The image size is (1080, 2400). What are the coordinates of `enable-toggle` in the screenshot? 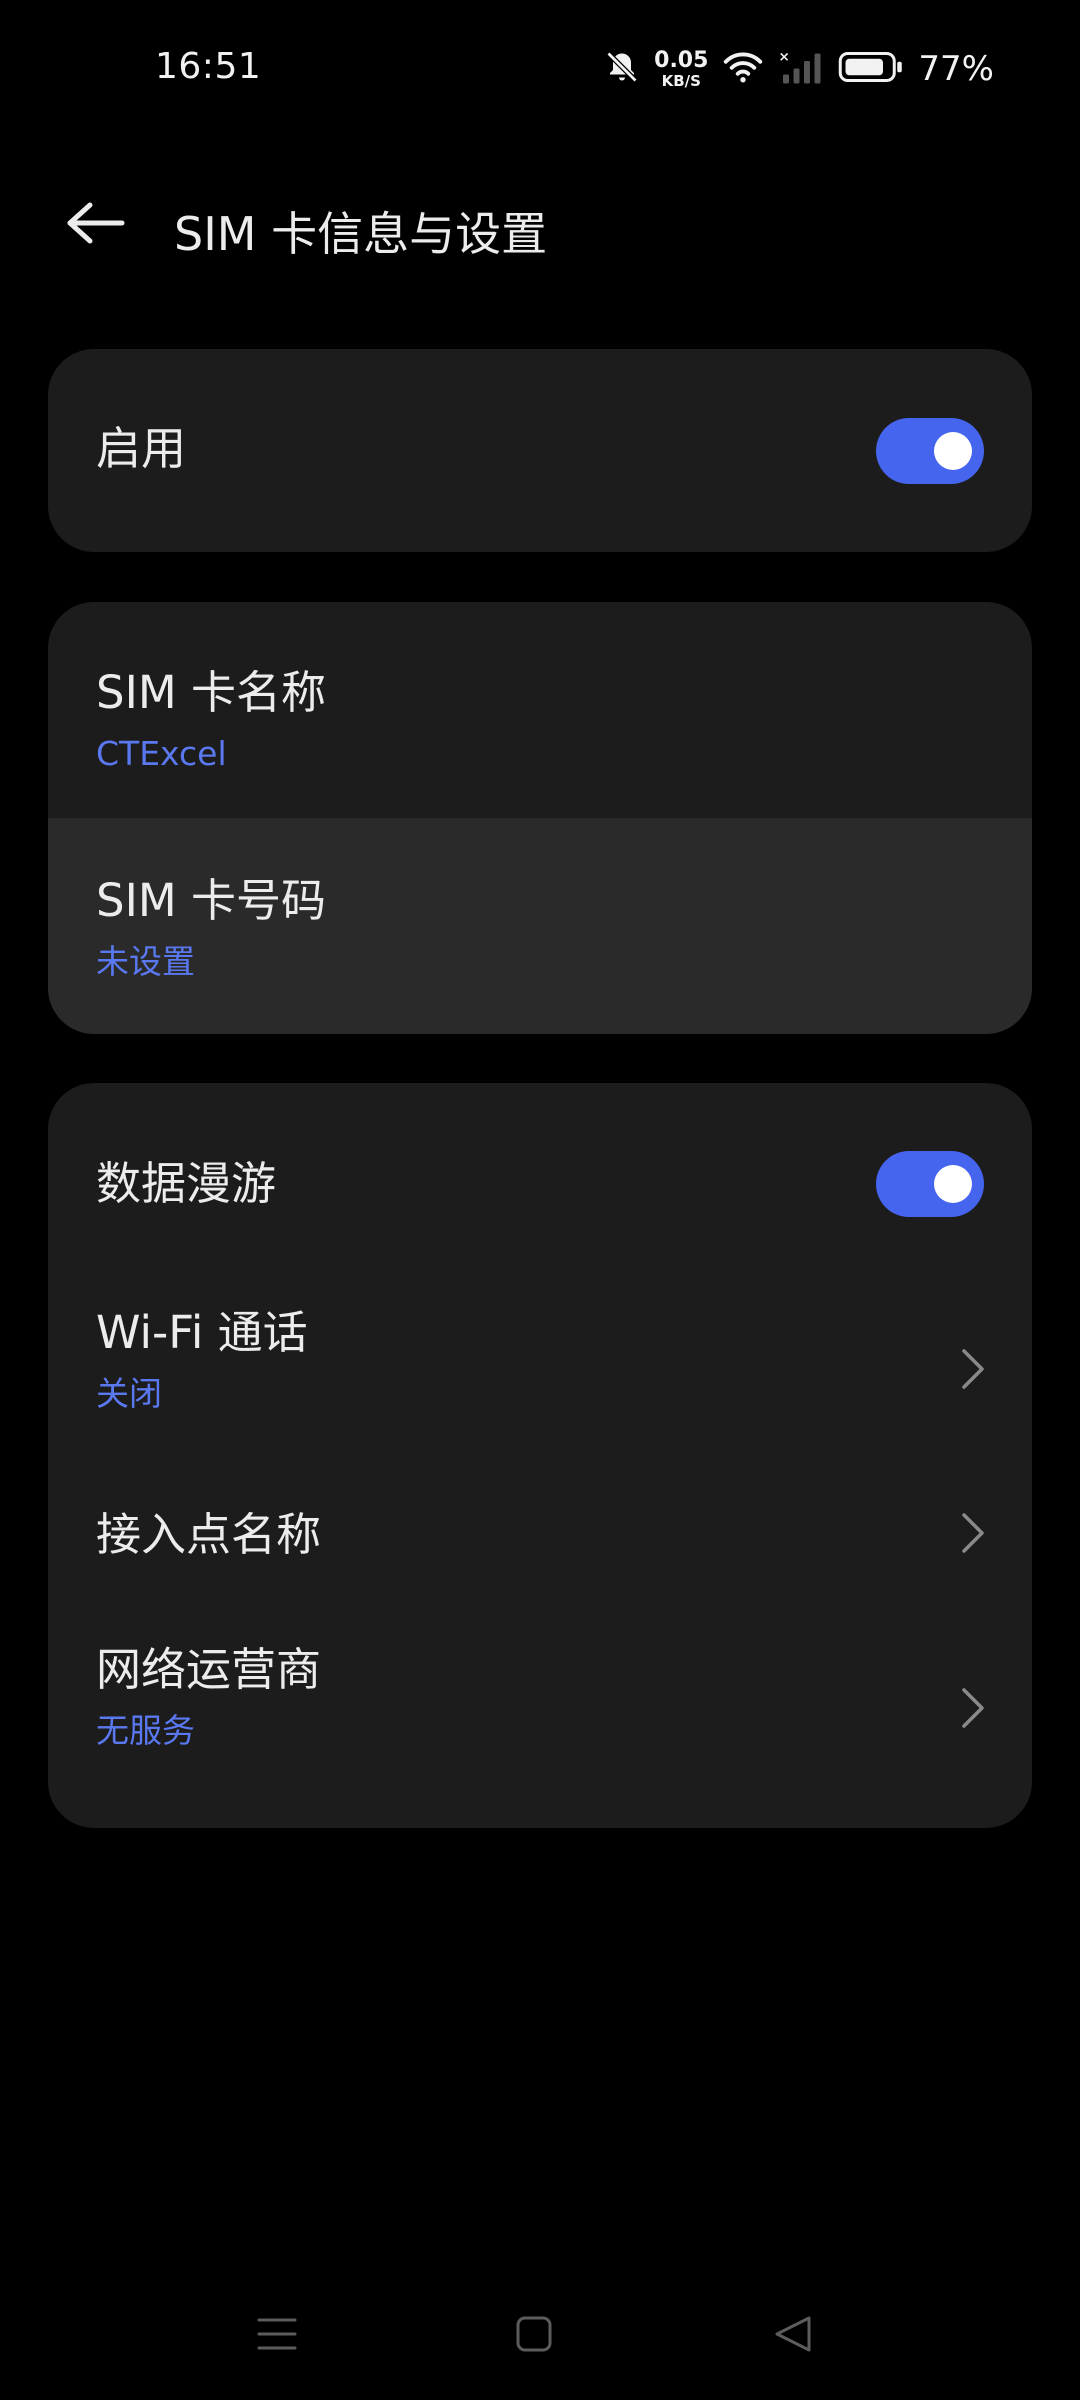 It's located at (930, 451).